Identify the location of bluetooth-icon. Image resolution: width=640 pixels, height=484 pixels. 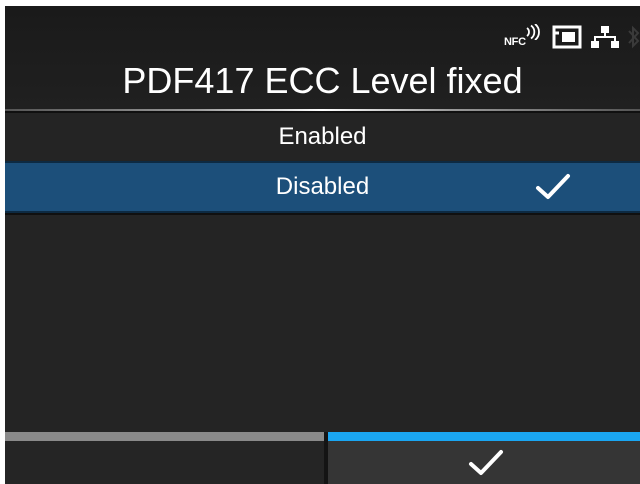
(634, 37).